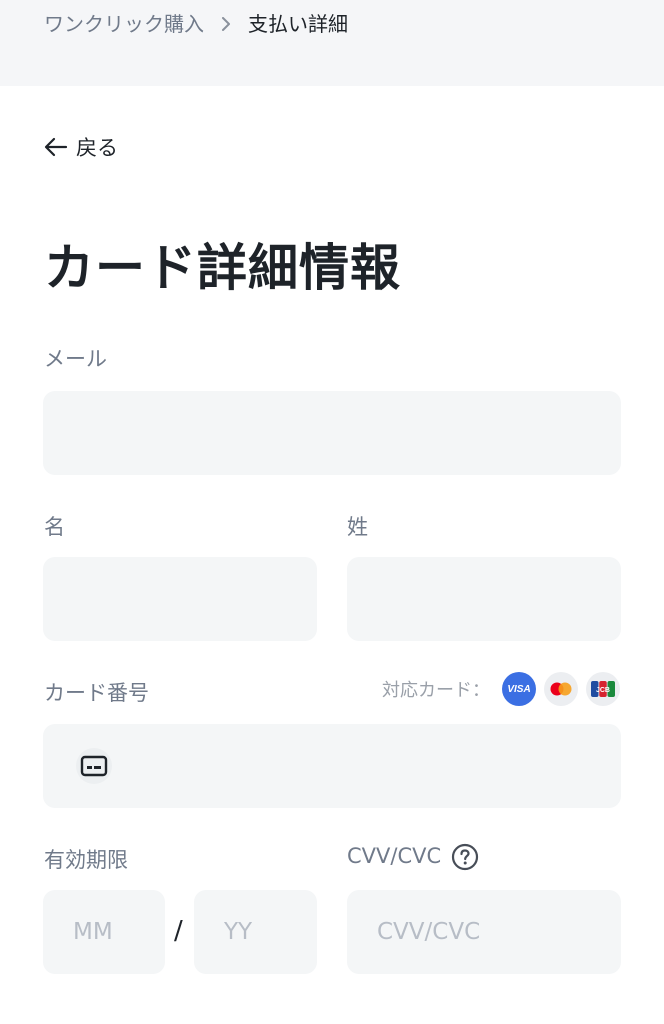  What do you see at coordinates (394, 856) in the screenshot?
I see `cvv-label: CVV/CVC` at bounding box center [394, 856].